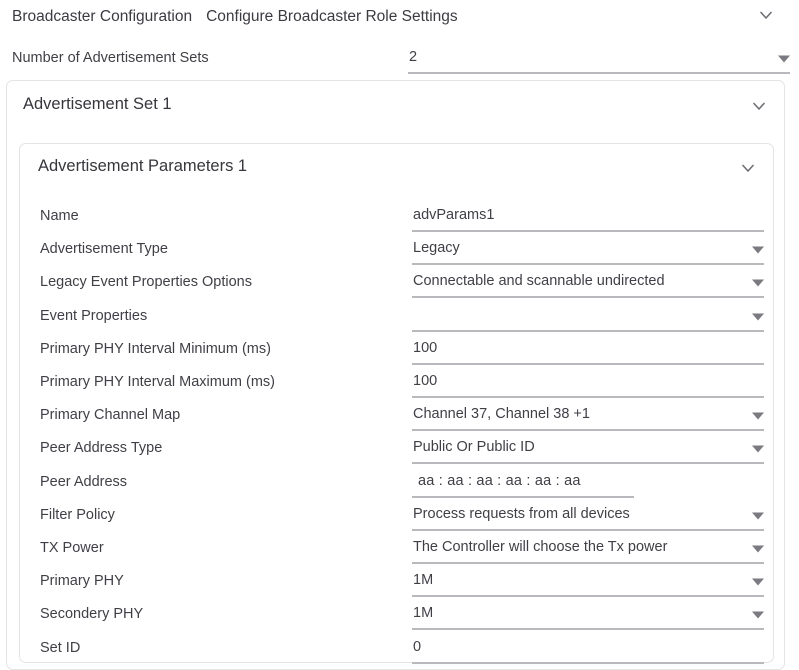 This screenshot has height=670, width=799. Describe the element at coordinates (588, 318) in the screenshot. I see `field-select` at that location.